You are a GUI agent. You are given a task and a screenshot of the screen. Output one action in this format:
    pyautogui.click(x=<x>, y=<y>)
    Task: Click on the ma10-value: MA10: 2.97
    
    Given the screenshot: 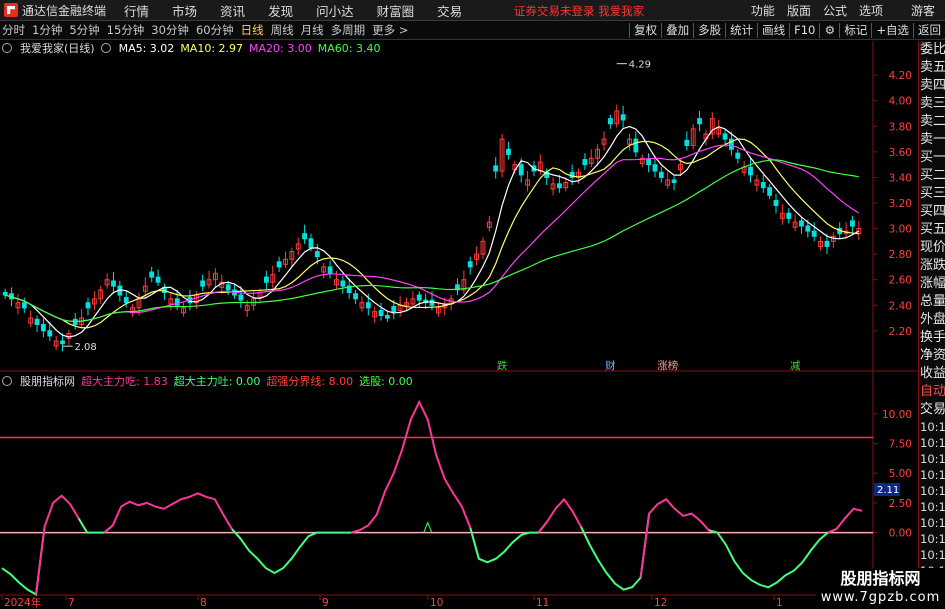 What is the action you would take?
    pyautogui.click(x=212, y=48)
    